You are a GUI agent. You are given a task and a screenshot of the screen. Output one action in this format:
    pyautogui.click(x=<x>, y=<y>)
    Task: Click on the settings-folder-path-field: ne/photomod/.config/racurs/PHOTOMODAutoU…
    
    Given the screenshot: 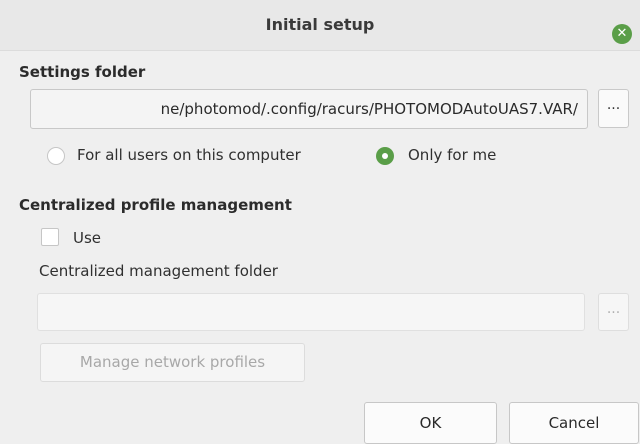 What is the action you would take?
    pyautogui.click(x=309, y=109)
    